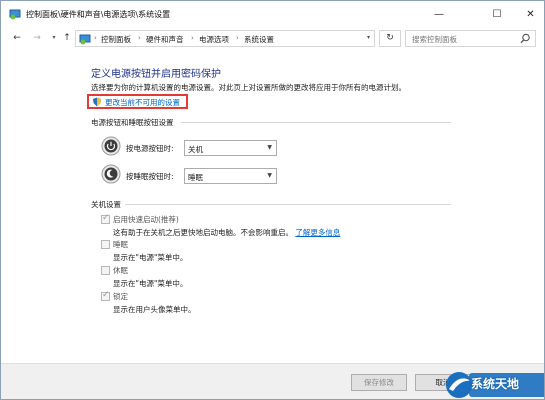  I want to click on sleep-button-label: 按睡眠按钮时:, so click(150, 176).